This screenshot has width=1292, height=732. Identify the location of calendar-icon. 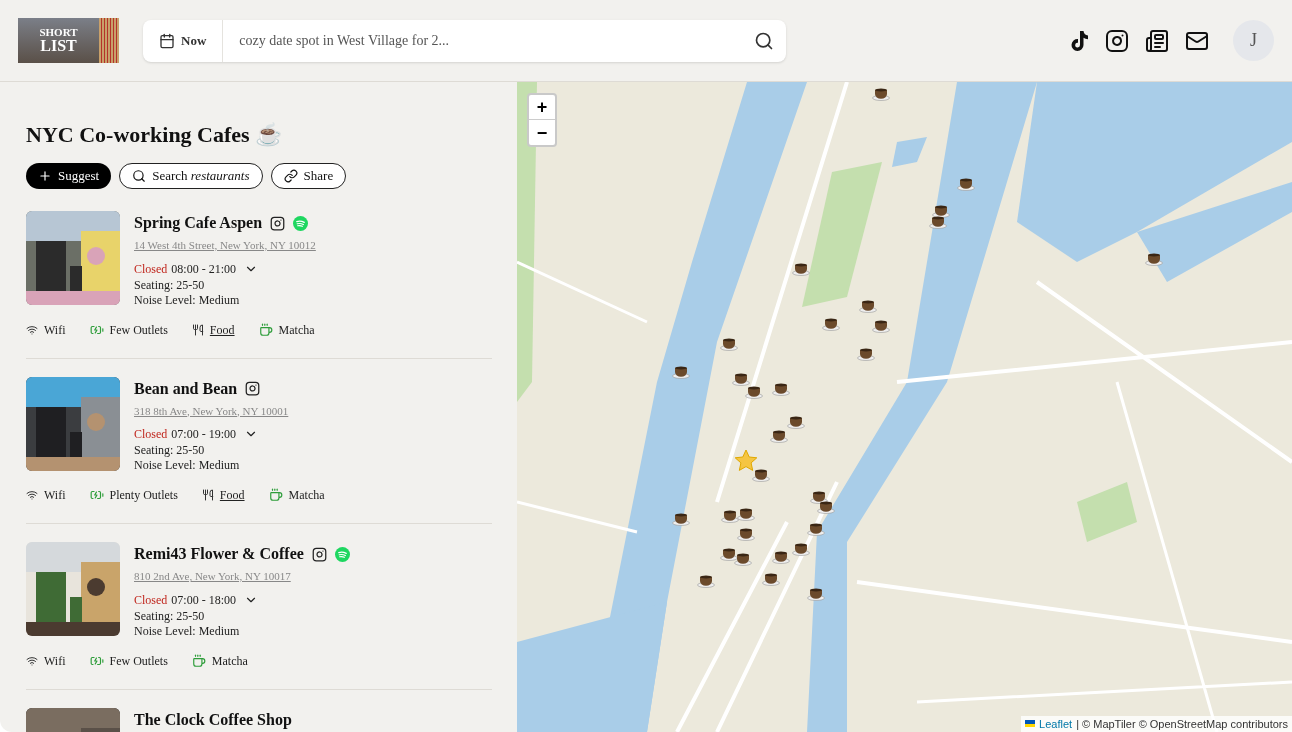
(167, 40).